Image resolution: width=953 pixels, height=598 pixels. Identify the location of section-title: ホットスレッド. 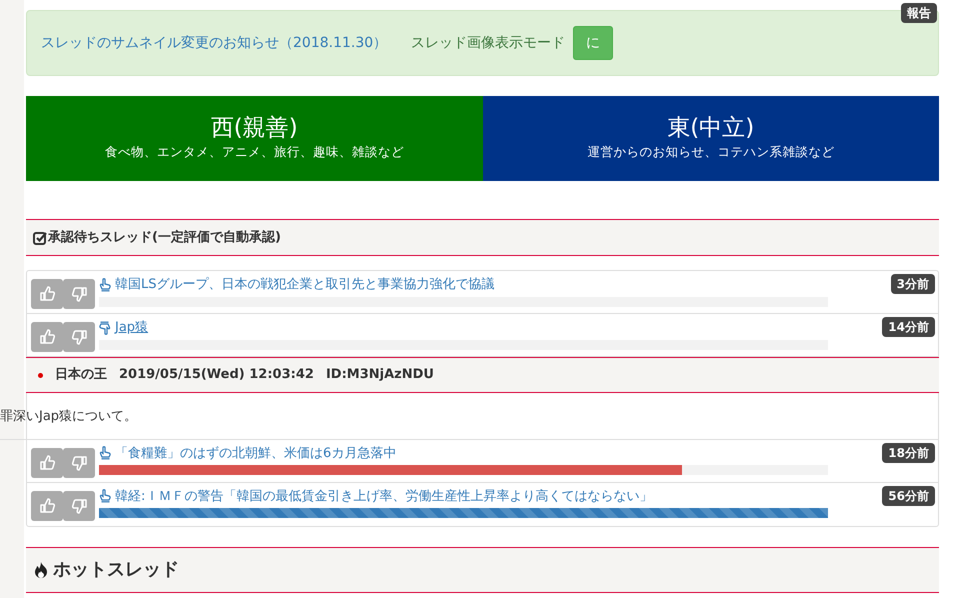
(116, 570).